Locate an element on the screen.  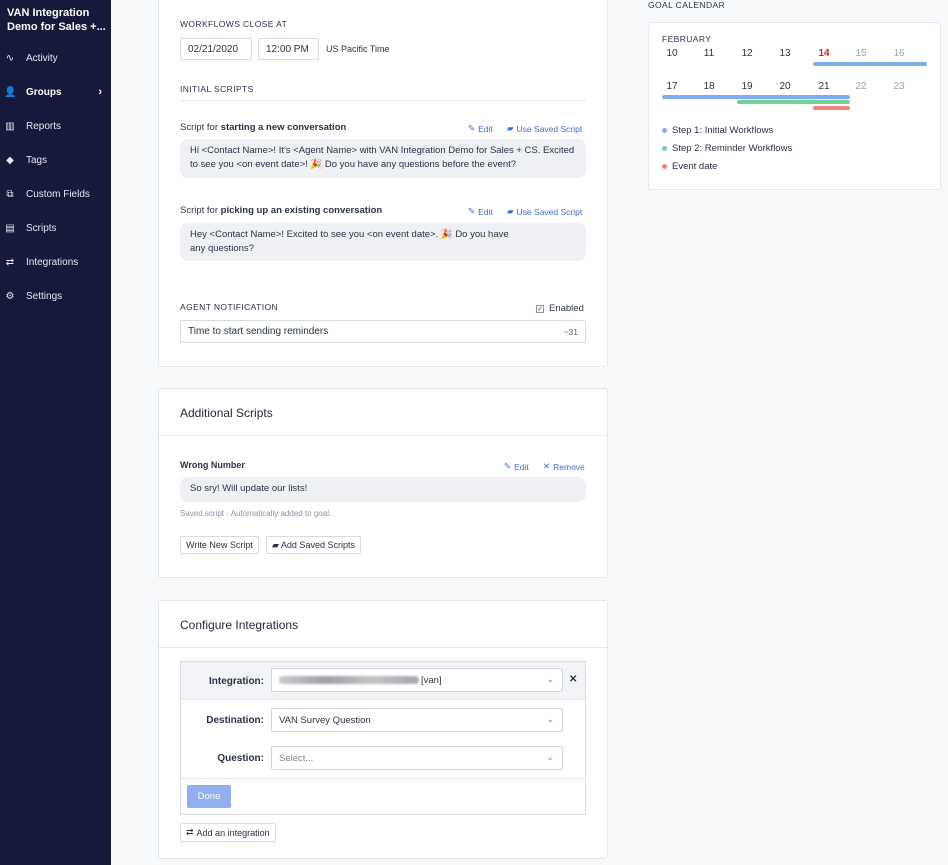
script1-heading: Script for starting a new conversation is located at coordinates (263, 127).